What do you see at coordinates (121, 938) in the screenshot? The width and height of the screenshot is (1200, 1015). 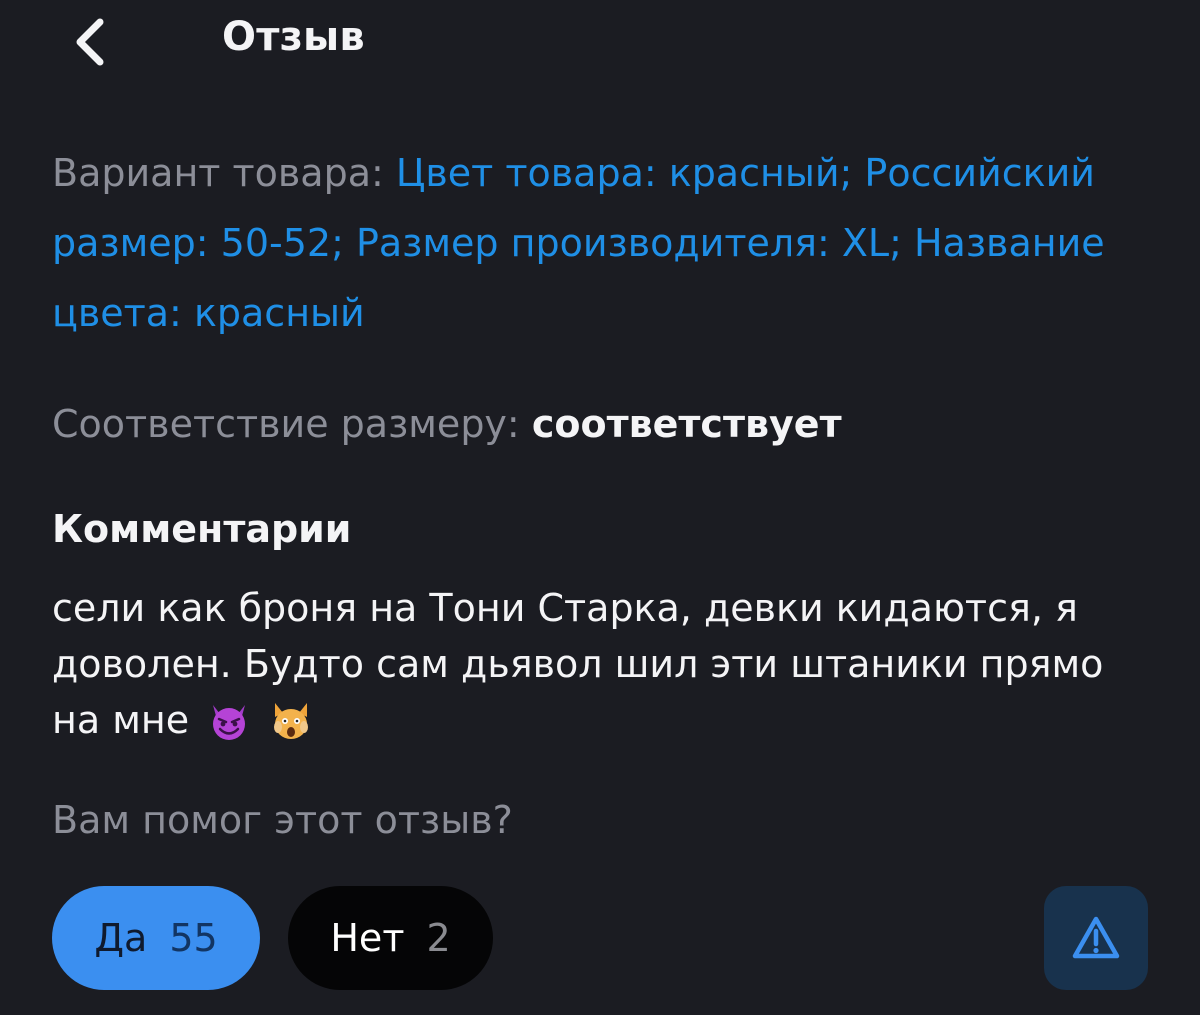 I see `yes-label: Да` at bounding box center [121, 938].